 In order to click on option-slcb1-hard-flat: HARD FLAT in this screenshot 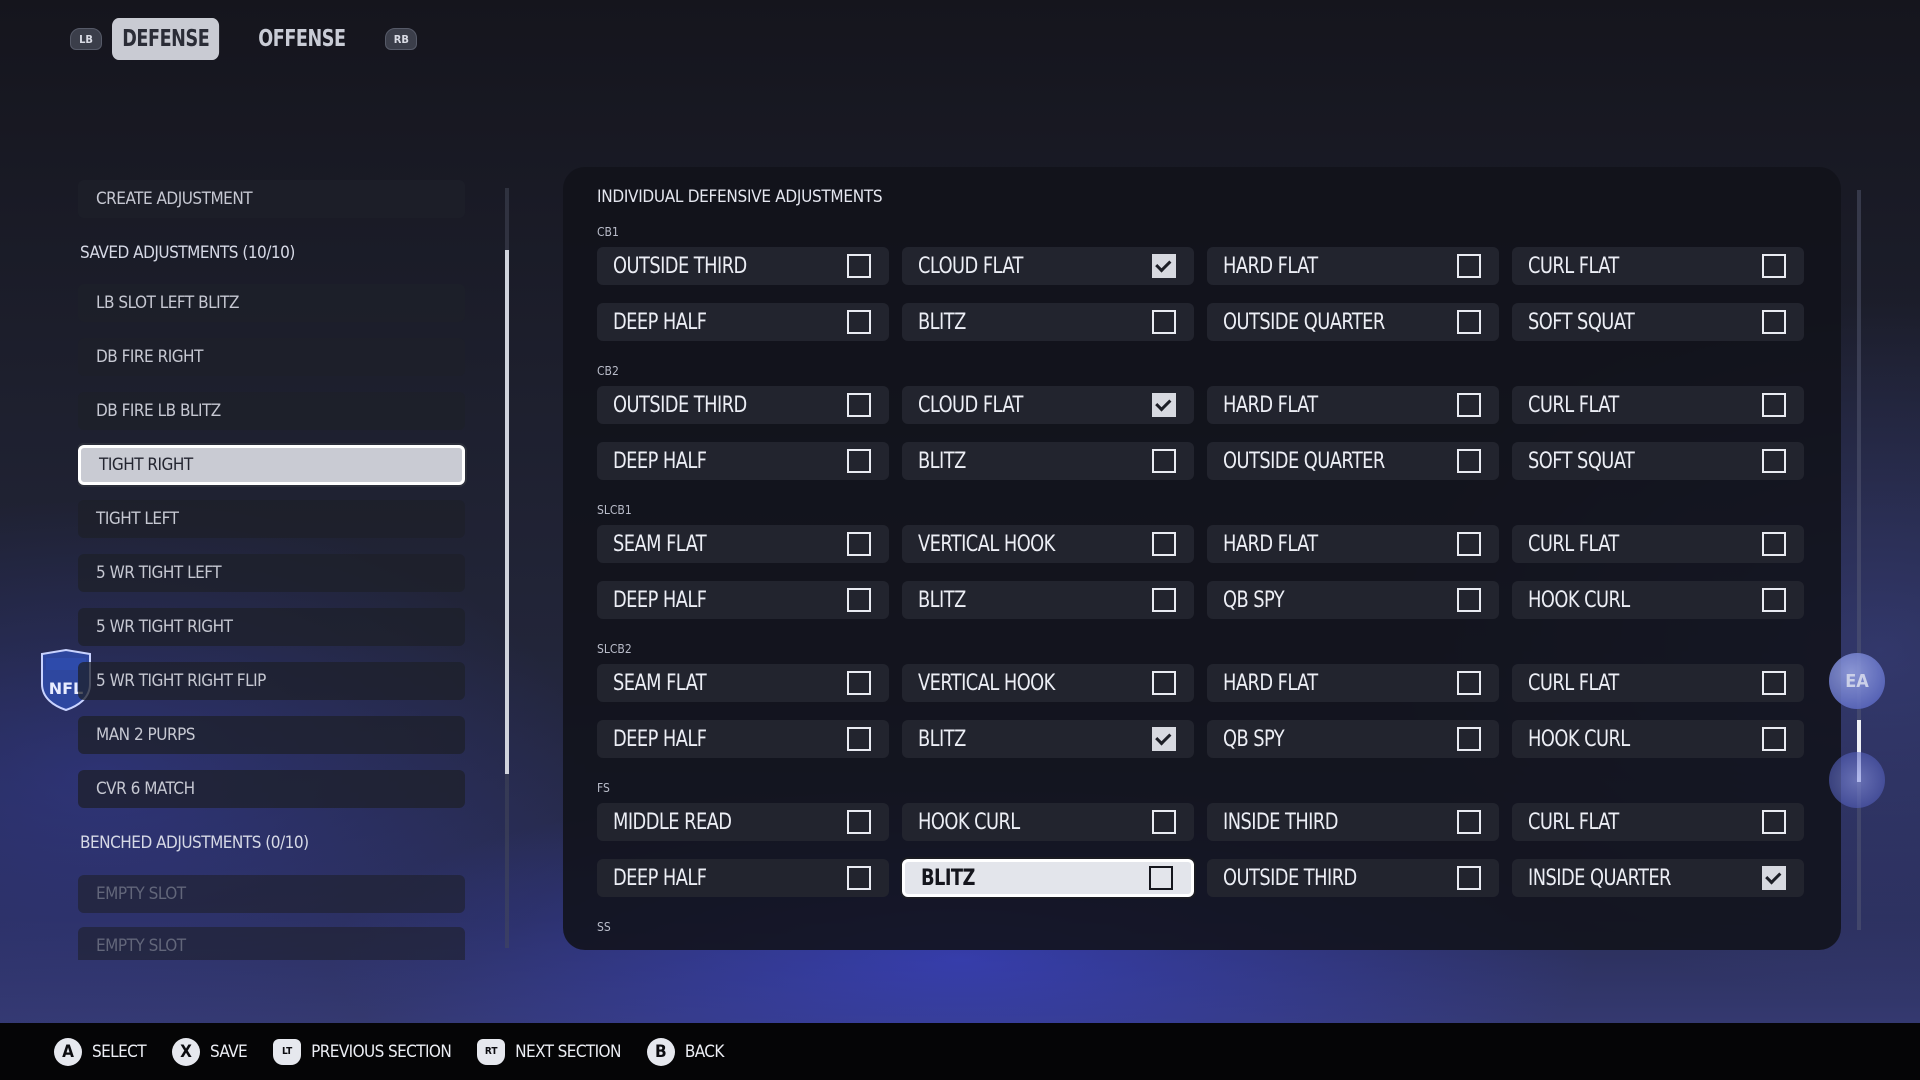, I will do `click(1353, 544)`.